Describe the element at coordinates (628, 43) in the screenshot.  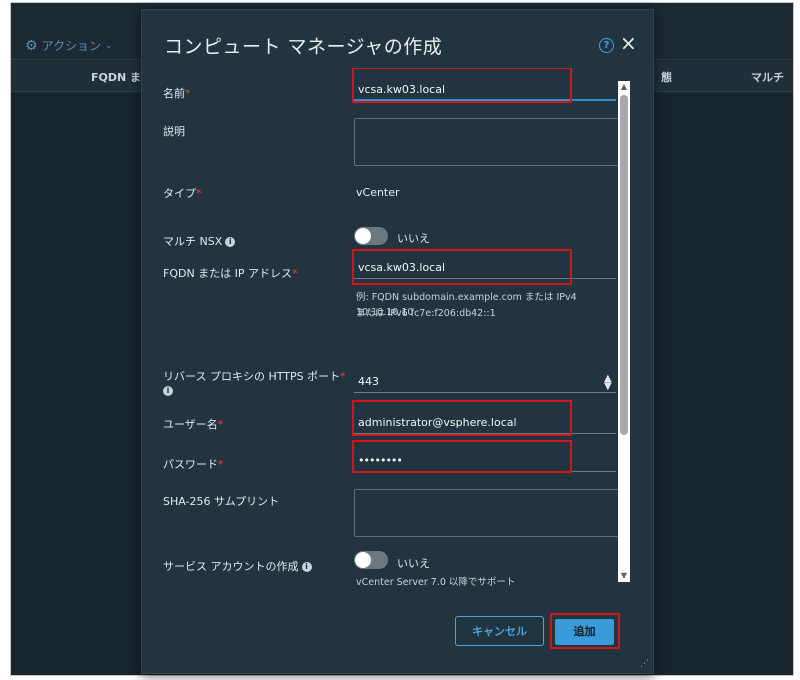
I see `close-icon: ×` at that location.